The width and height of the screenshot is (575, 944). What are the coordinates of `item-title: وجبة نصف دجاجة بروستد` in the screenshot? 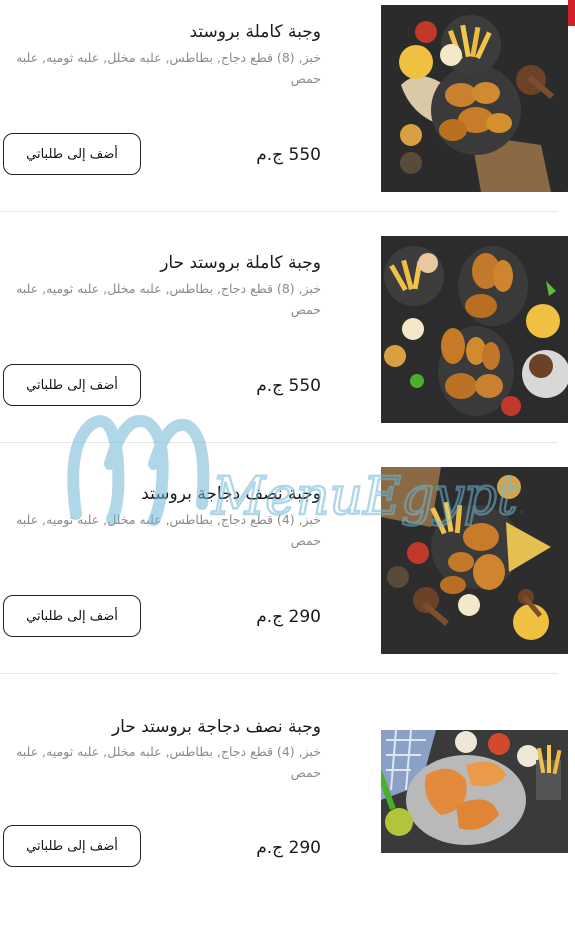 It's located at (231, 494).